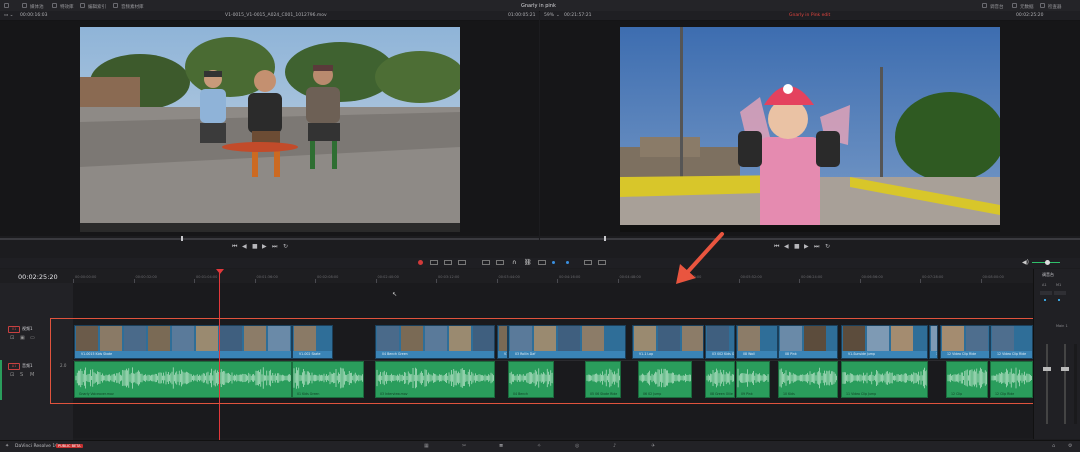  I want to click on mute-icon: M, so click(32, 375).